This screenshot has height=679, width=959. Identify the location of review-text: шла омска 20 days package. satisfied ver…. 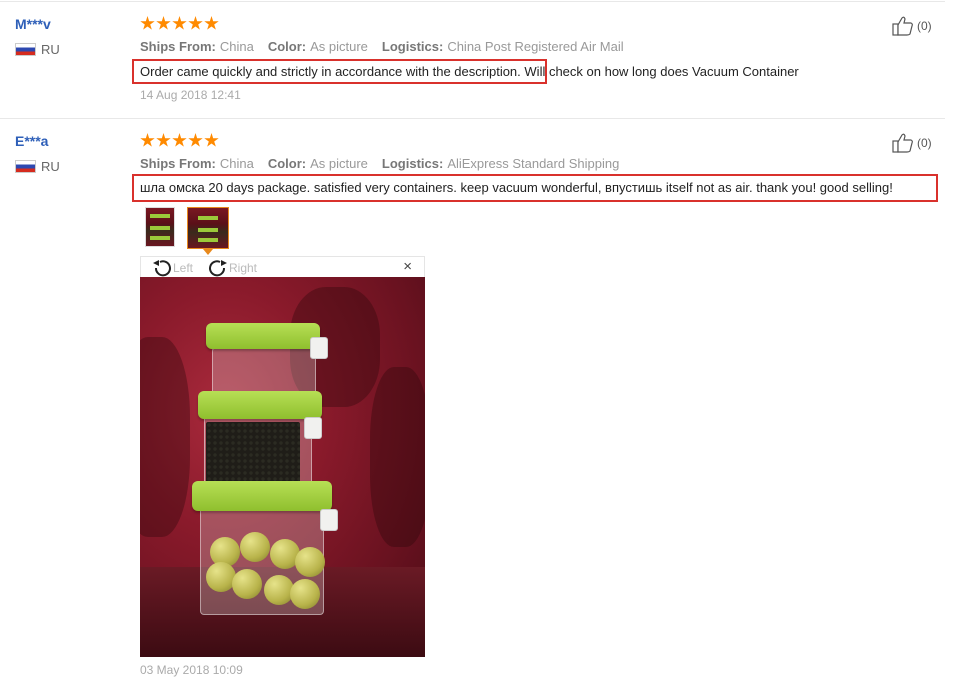
(516, 187).